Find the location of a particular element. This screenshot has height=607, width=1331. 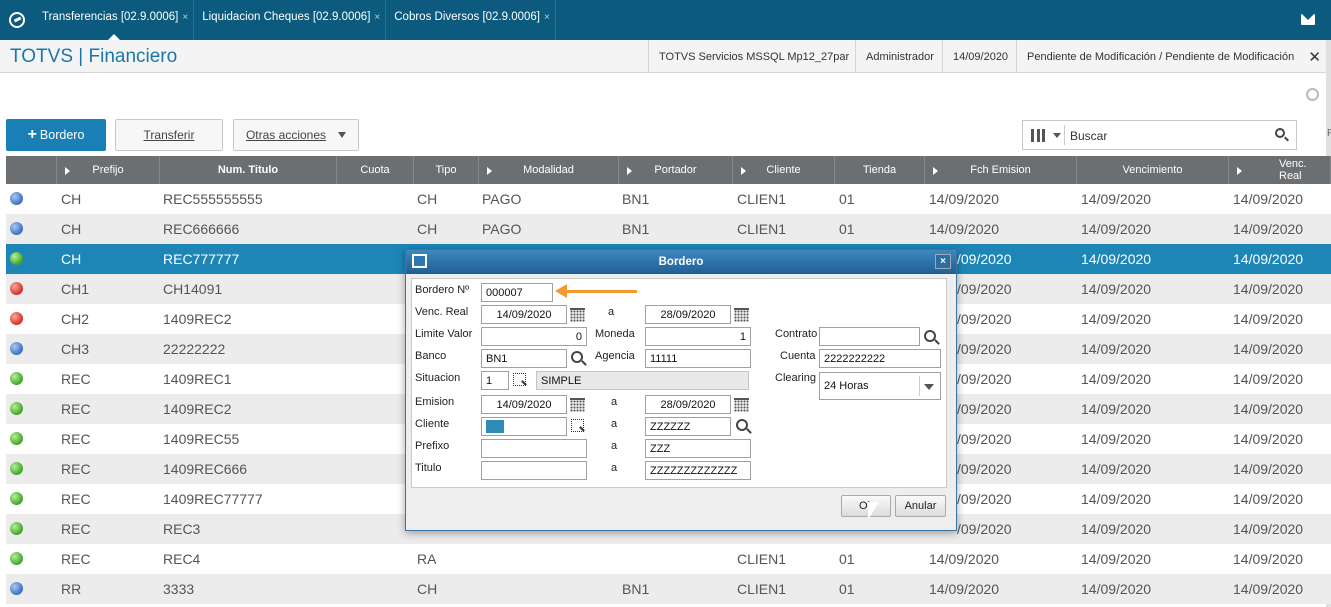

clearing-select: 24 Horas is located at coordinates (880, 386).